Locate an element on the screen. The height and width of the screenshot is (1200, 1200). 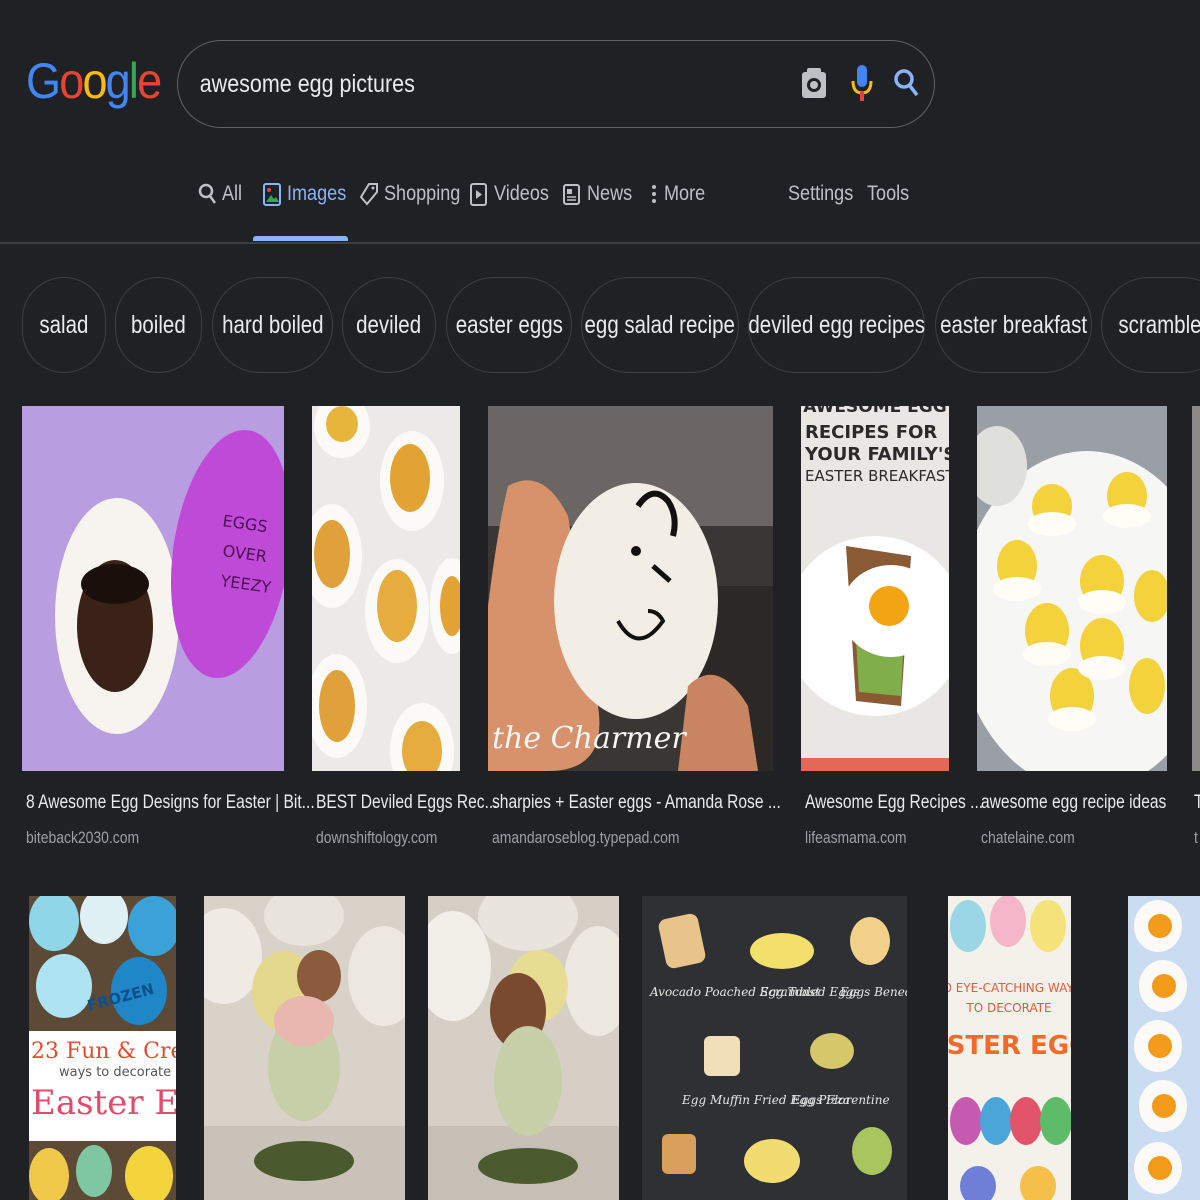
google-logo: Google is located at coordinates (94, 81).